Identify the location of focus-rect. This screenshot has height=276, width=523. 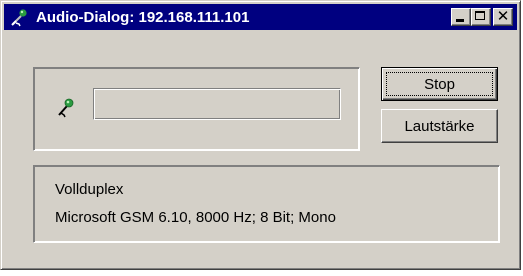
(439, 84).